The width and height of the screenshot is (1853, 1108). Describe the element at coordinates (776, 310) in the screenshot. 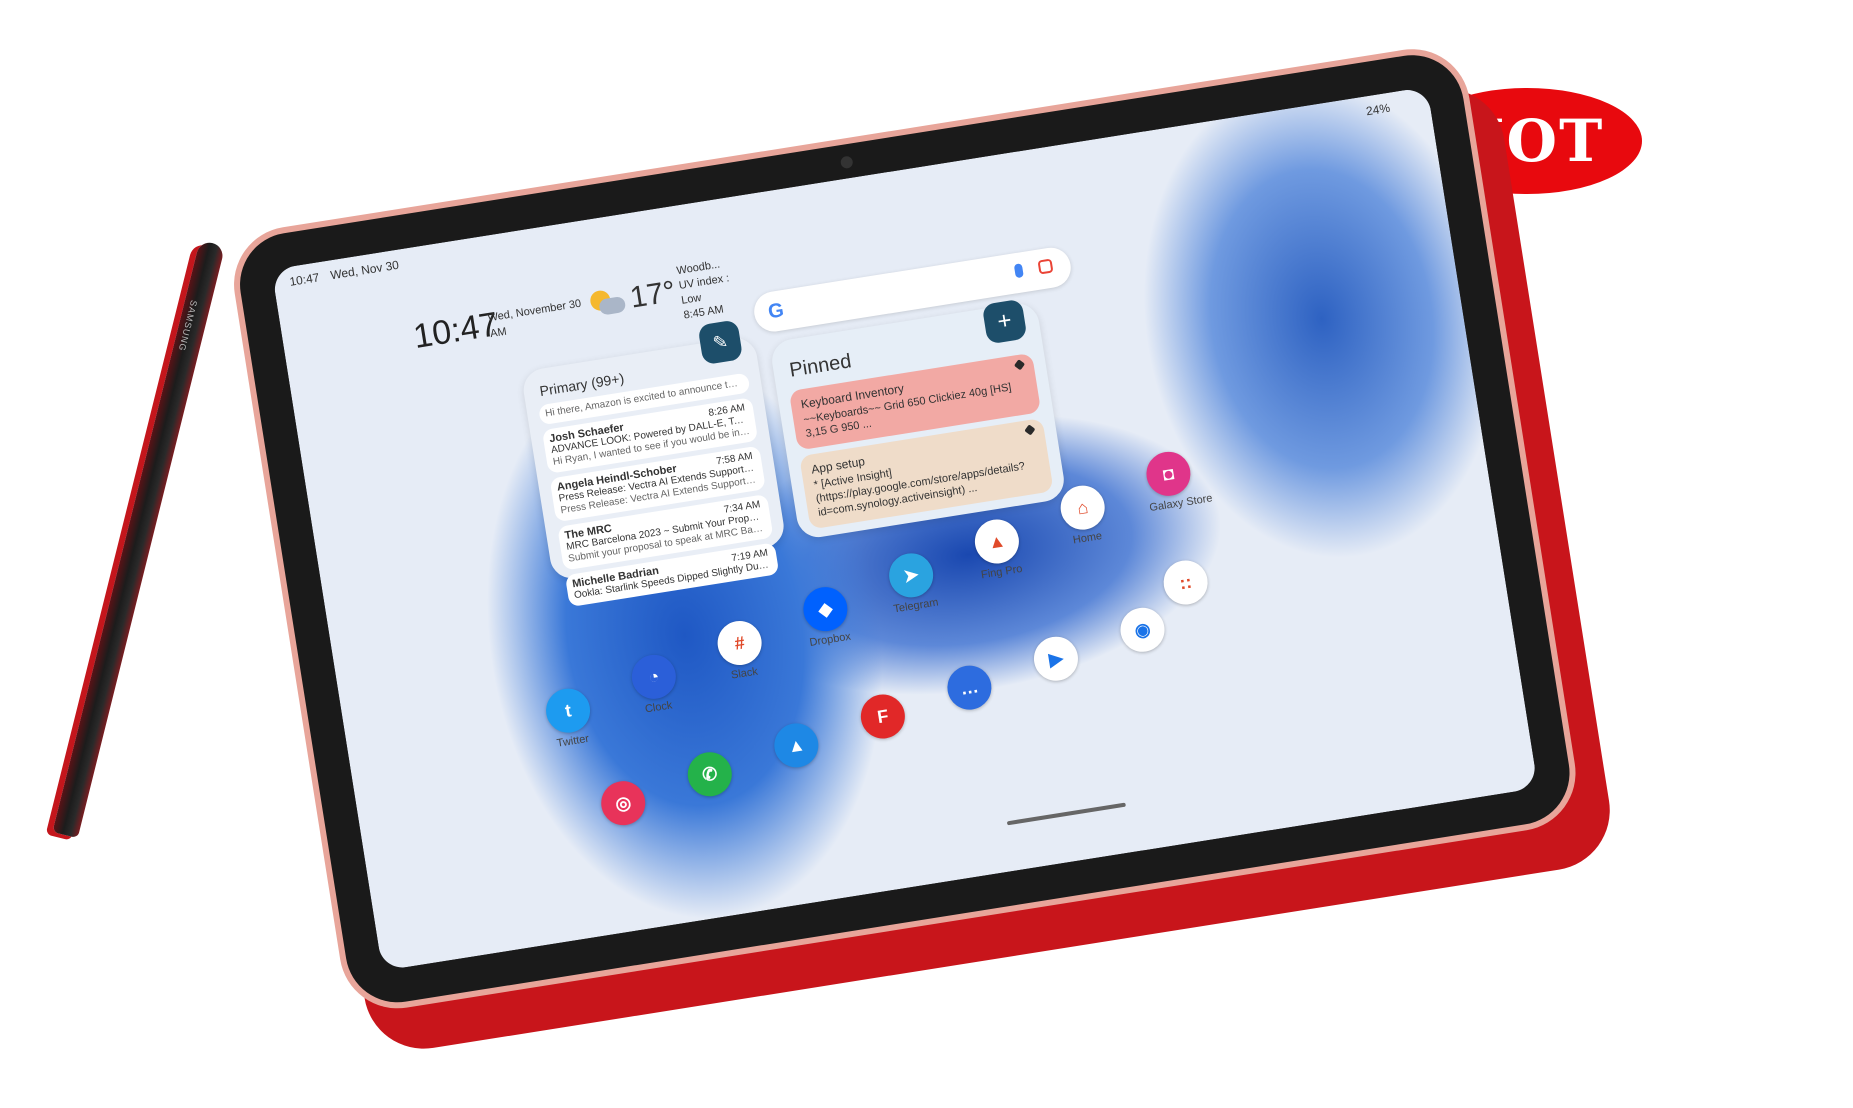

I see `google-g-icon: G` at that location.